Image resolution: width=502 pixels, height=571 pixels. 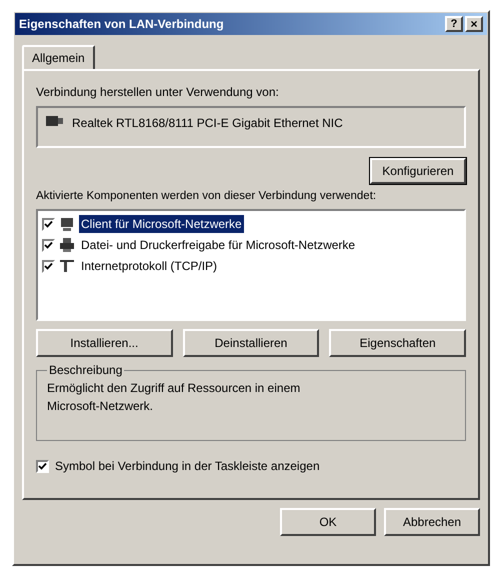 I want to click on section-label: Verbindung herstellen unter Verwendung von:, so click(x=158, y=92).